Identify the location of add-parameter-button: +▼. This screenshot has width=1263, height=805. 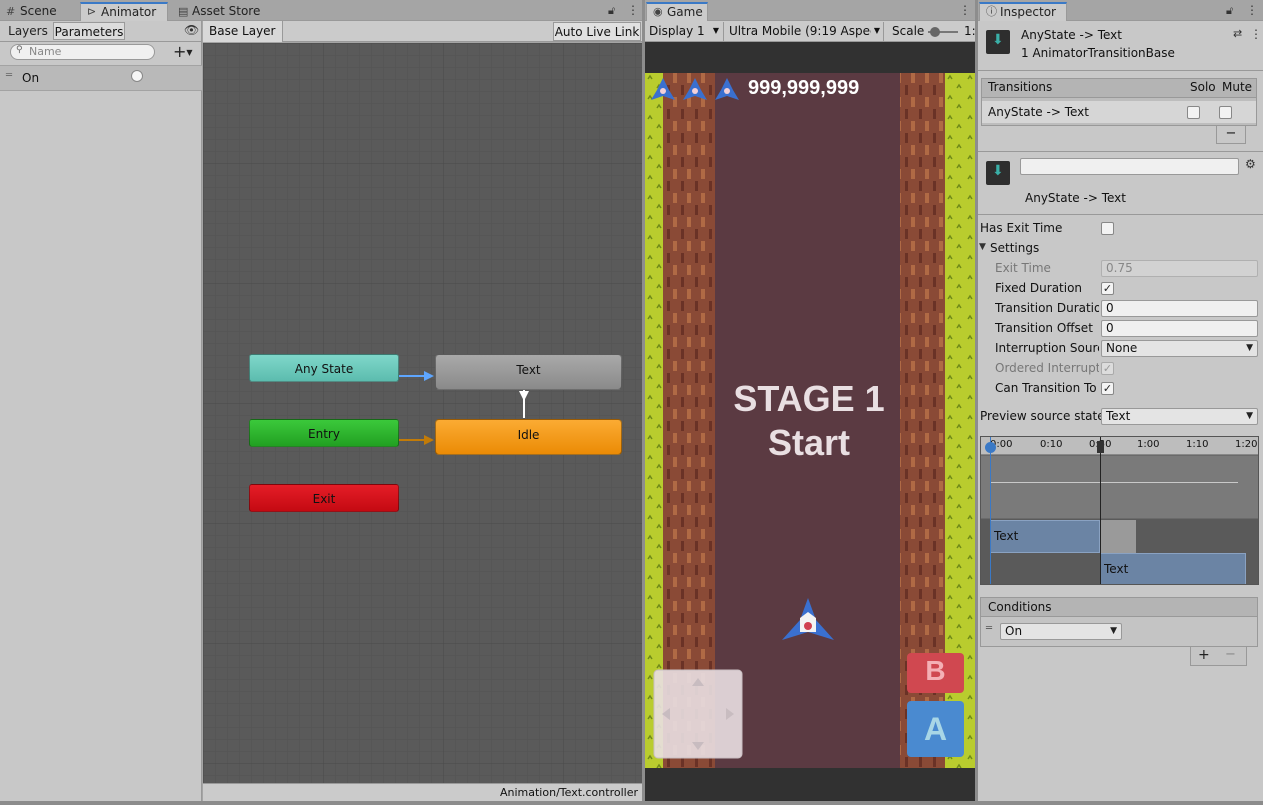
(183, 51).